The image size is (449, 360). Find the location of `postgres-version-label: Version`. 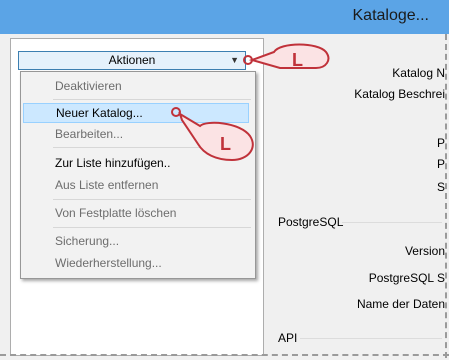

postgres-version-label: Version is located at coordinates (424, 251).